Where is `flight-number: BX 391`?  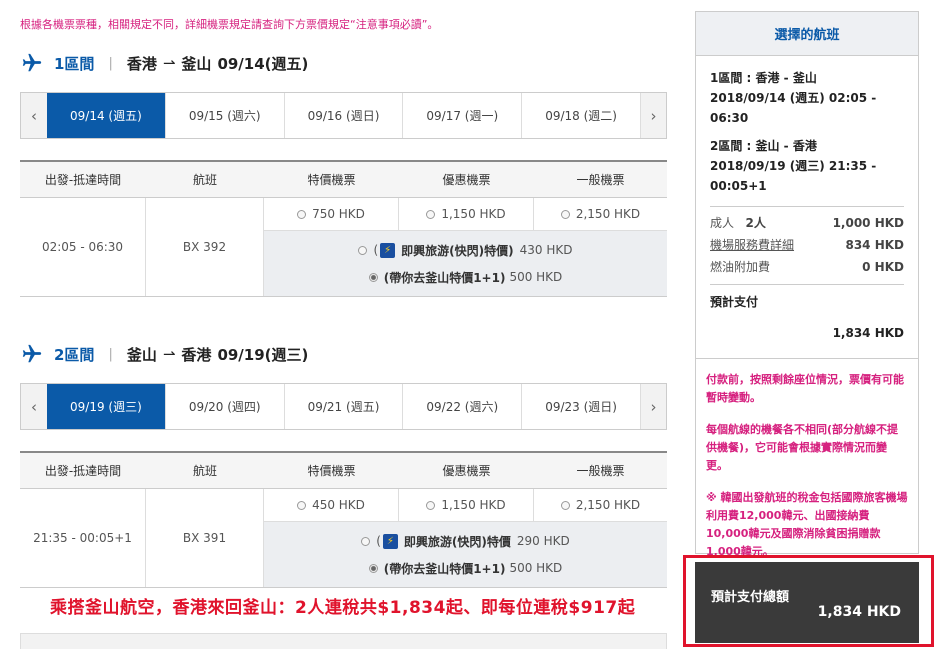 flight-number: BX 391 is located at coordinates (205, 538).